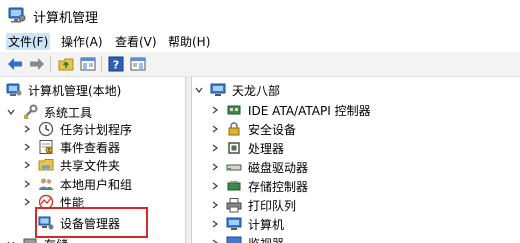  What do you see at coordinates (260, 15) in the screenshot?
I see `title-bar: 计算机管理` at bounding box center [260, 15].